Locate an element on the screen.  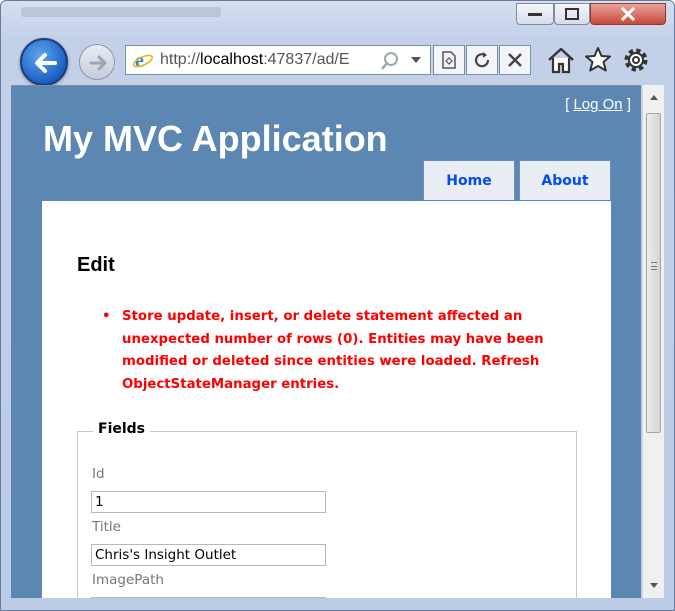
titlebar-tabs-blurred is located at coordinates (121, 12).